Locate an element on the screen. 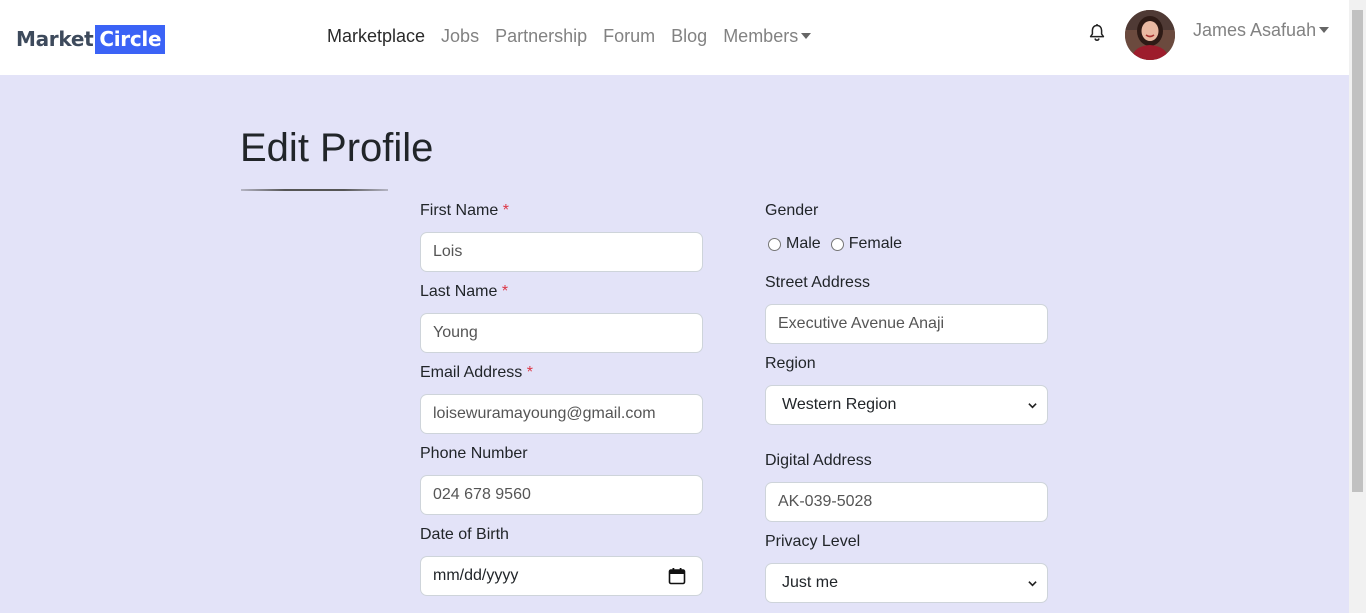 This screenshot has width=1366, height=613. dob-date-input: mm/dd/yyyy is located at coordinates (561, 576).